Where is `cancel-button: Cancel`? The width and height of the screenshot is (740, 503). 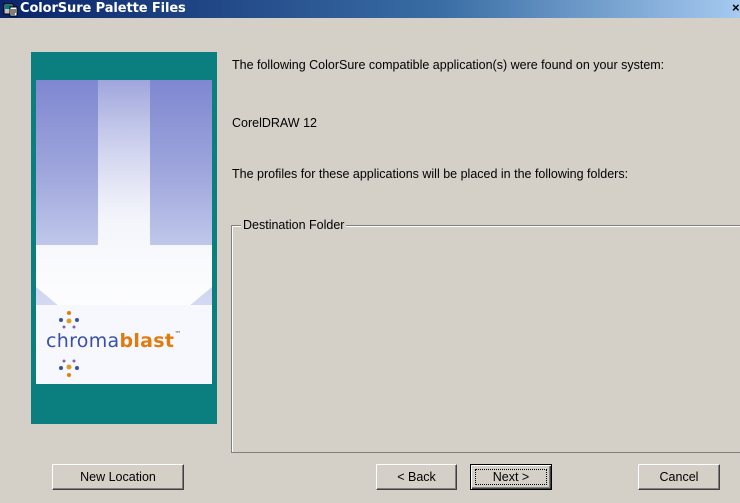
cancel-button: Cancel is located at coordinates (679, 477).